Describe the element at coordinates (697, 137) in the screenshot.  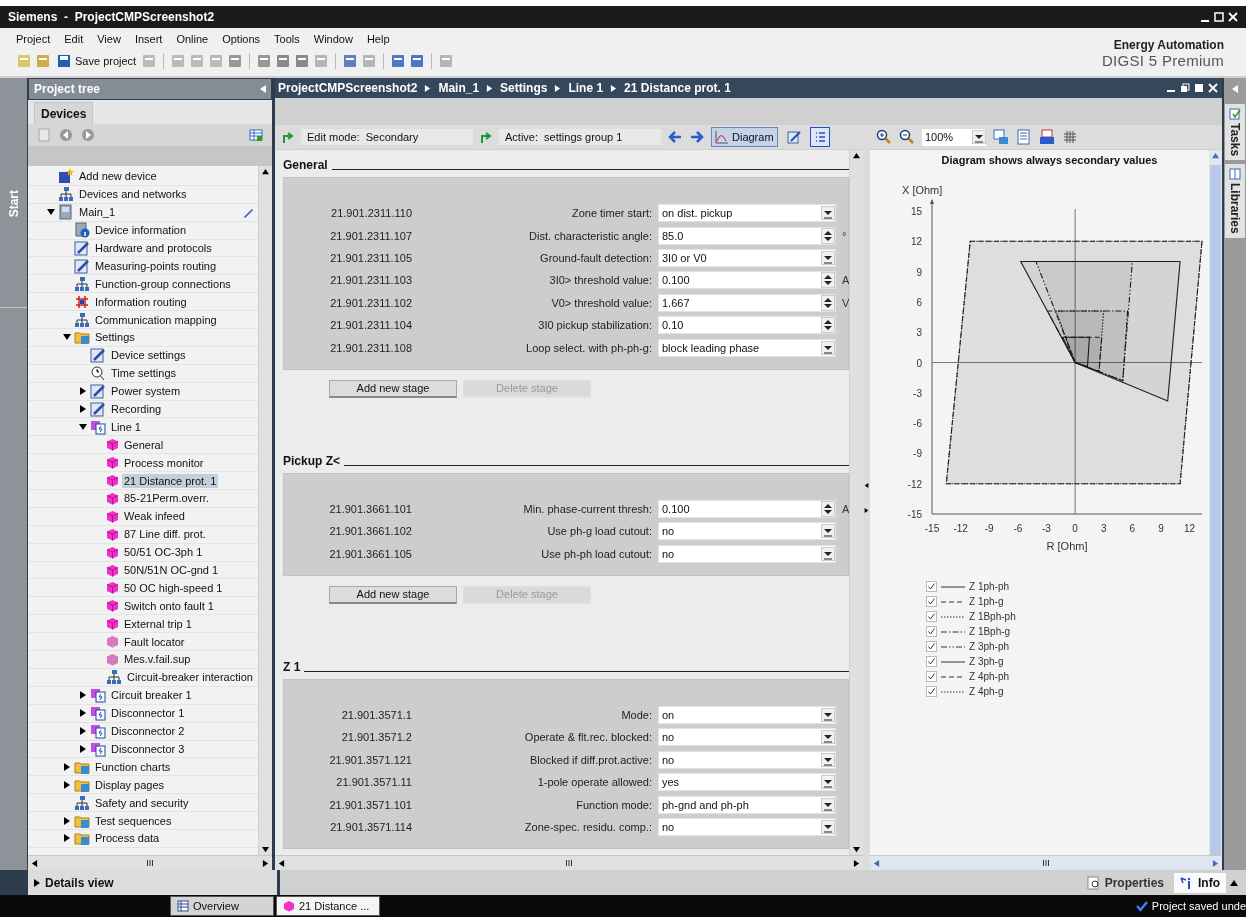
I see `forward-arrow-icon` at that location.